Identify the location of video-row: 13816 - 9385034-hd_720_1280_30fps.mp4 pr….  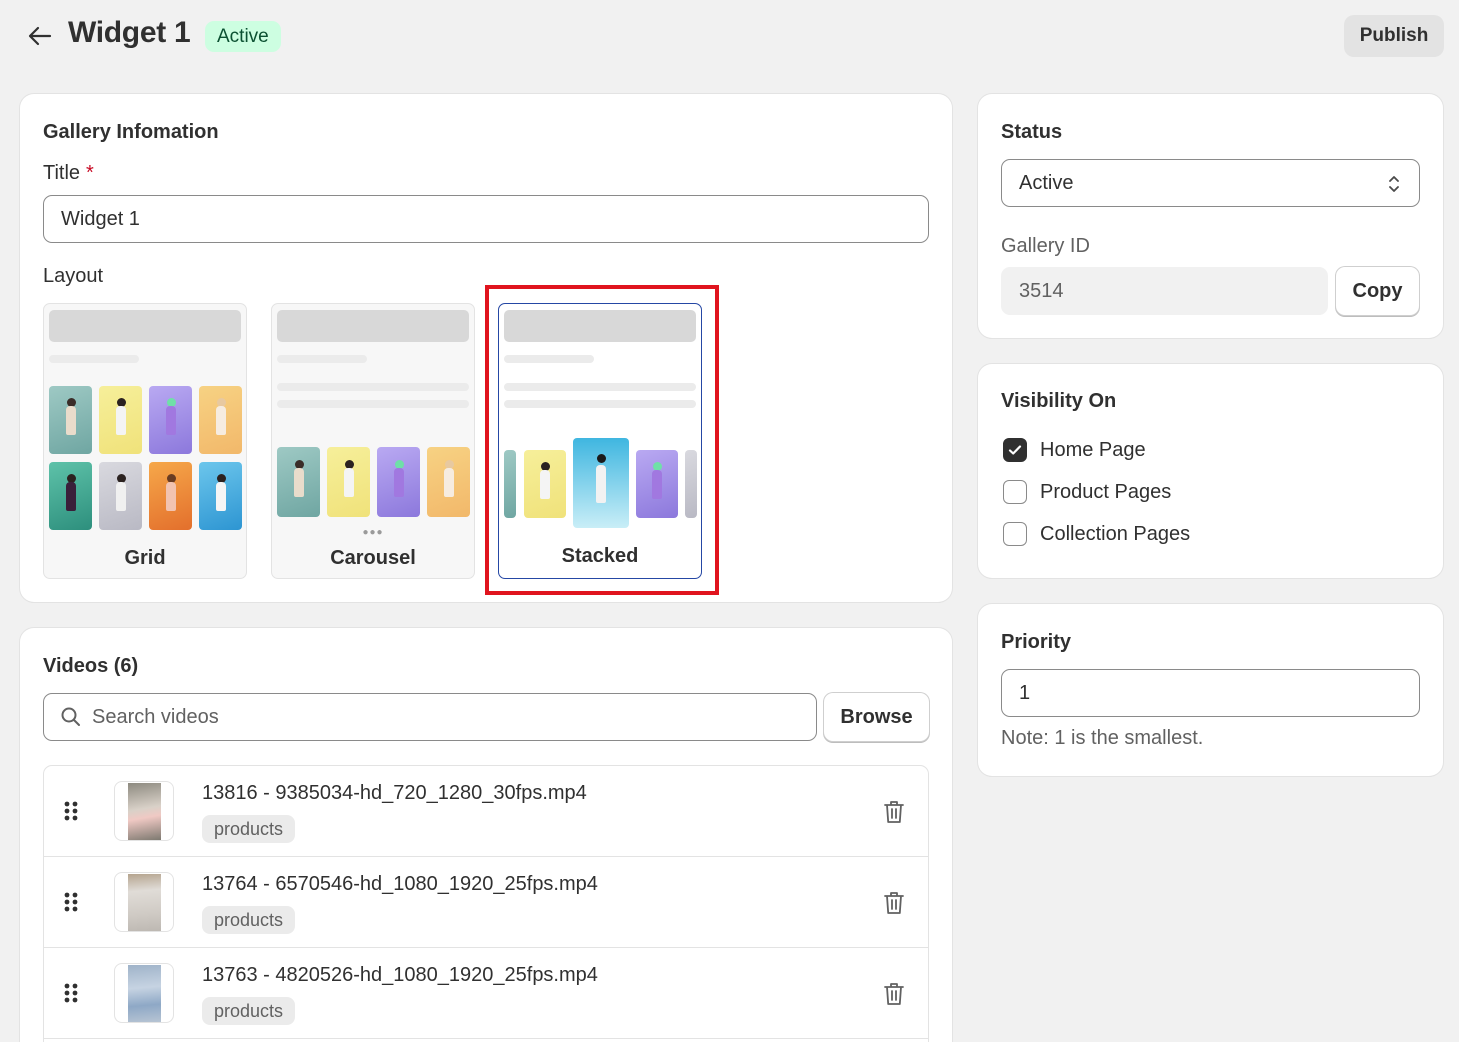
(486, 811).